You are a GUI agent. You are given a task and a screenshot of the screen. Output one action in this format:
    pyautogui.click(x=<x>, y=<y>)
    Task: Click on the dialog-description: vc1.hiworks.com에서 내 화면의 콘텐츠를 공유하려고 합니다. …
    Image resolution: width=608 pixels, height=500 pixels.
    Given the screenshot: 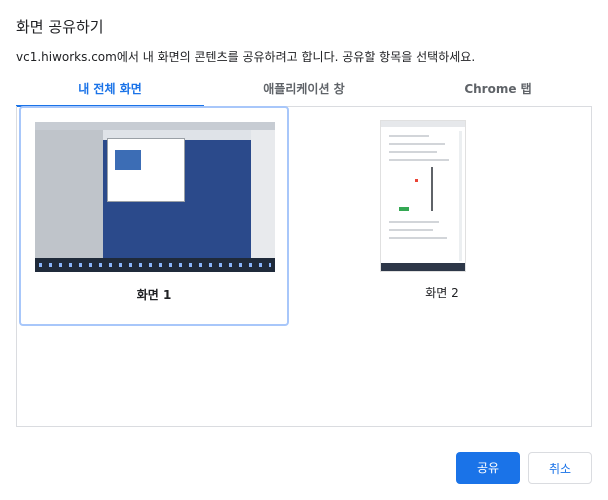 What is the action you would take?
    pyautogui.click(x=246, y=57)
    